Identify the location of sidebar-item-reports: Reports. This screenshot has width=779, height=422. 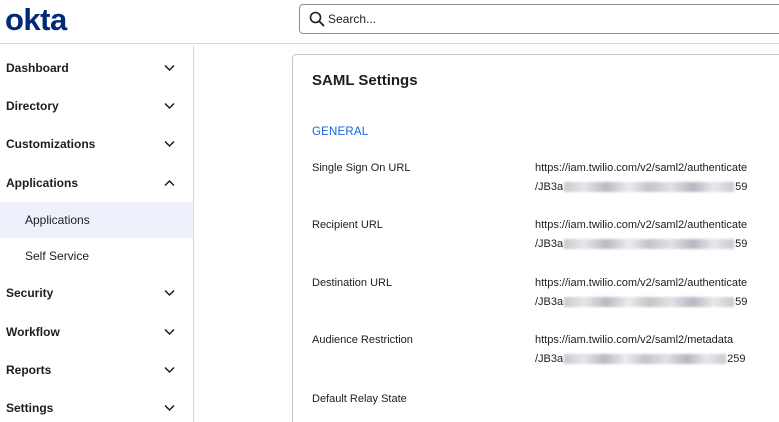
(96, 370).